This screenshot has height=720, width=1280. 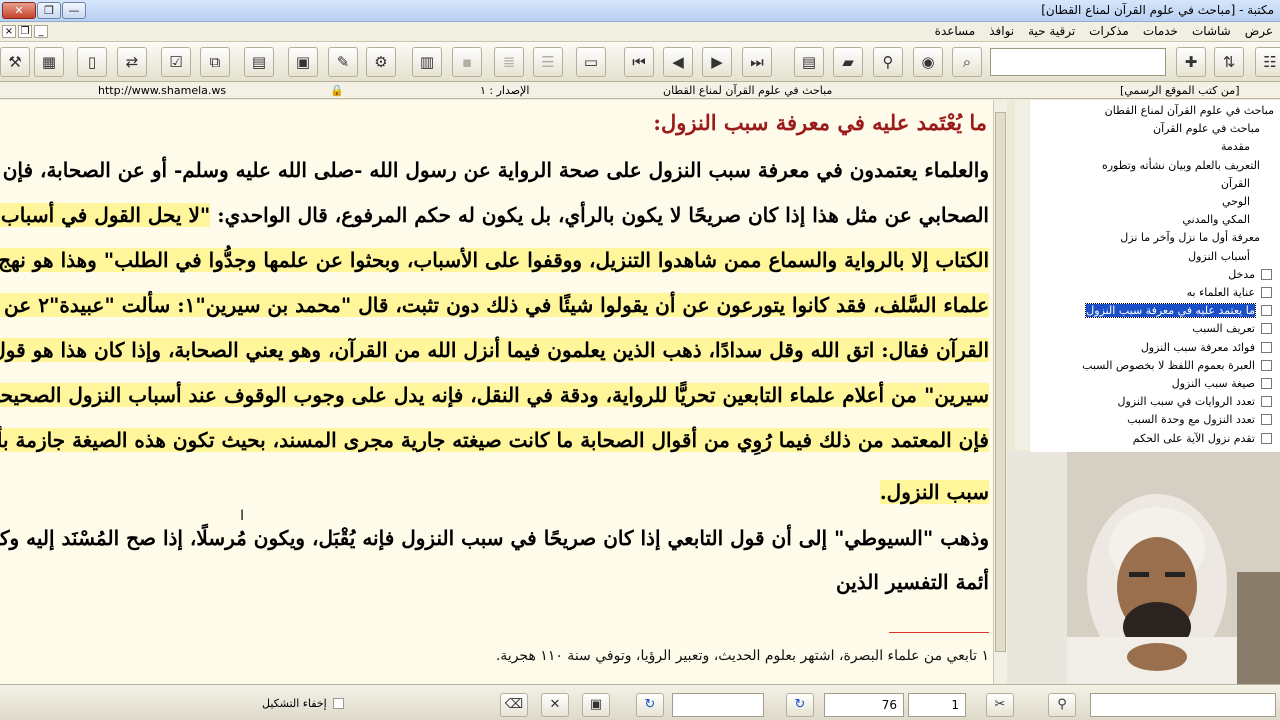 What do you see at coordinates (1051, 31) in the screenshot?
I see `menu-item-live-update: ترقية حية` at bounding box center [1051, 31].